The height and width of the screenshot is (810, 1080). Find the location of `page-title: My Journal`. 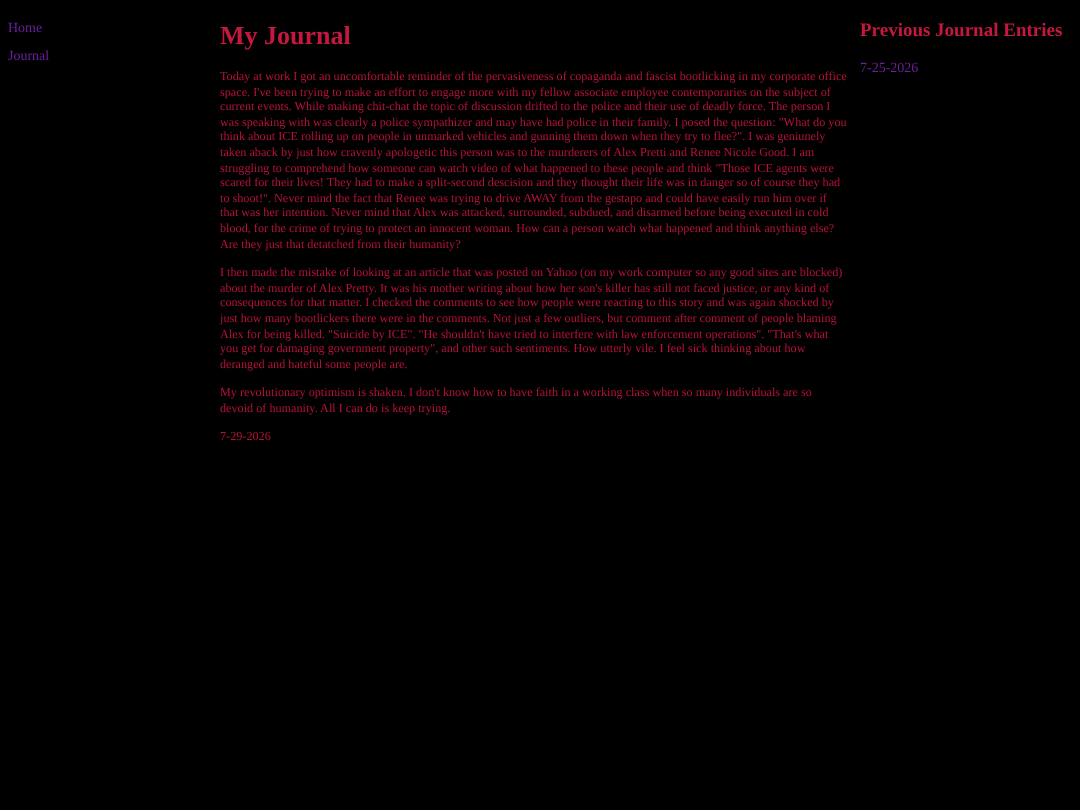

page-title: My Journal is located at coordinates (286, 36).